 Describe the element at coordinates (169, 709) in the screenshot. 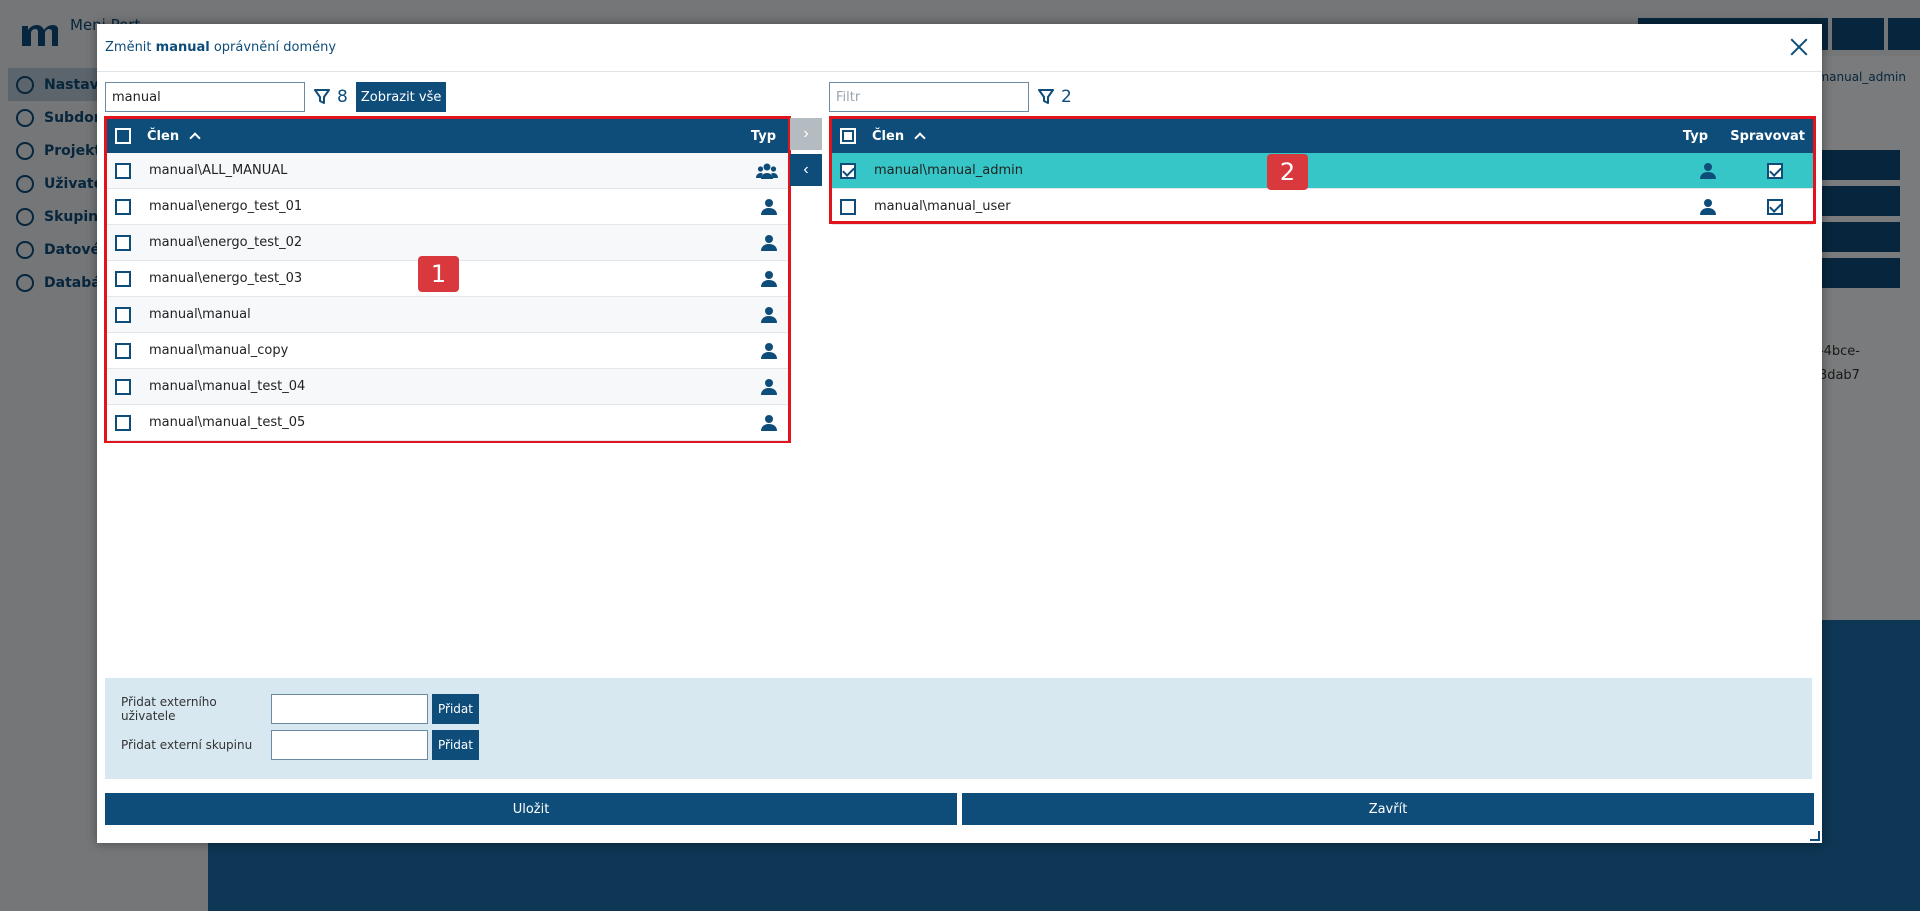

I see `add-external-user-label: Přidat externího uživatele` at that location.